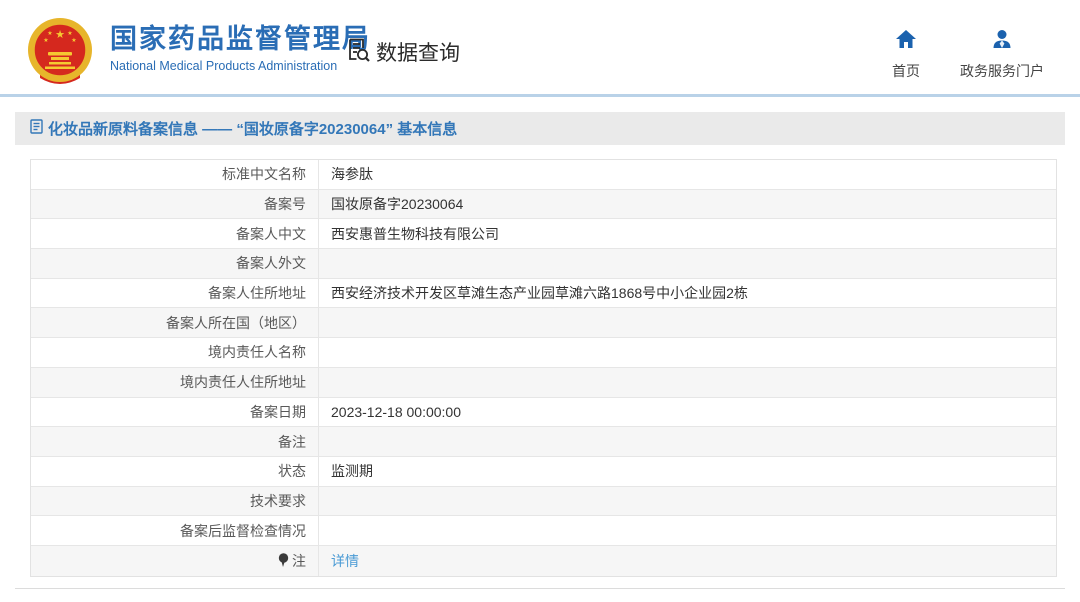  What do you see at coordinates (175, 382) in the screenshot?
I see `row-label: 境内责任人住所地址` at bounding box center [175, 382].